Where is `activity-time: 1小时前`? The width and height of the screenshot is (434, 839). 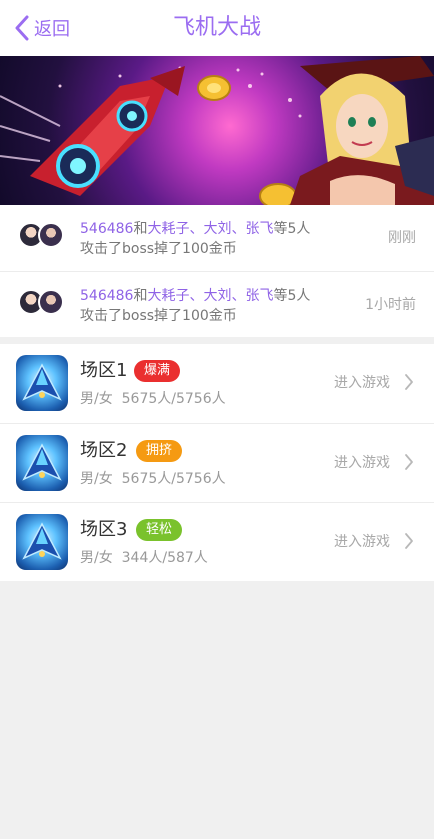 activity-time: 1小时前 is located at coordinates (390, 305).